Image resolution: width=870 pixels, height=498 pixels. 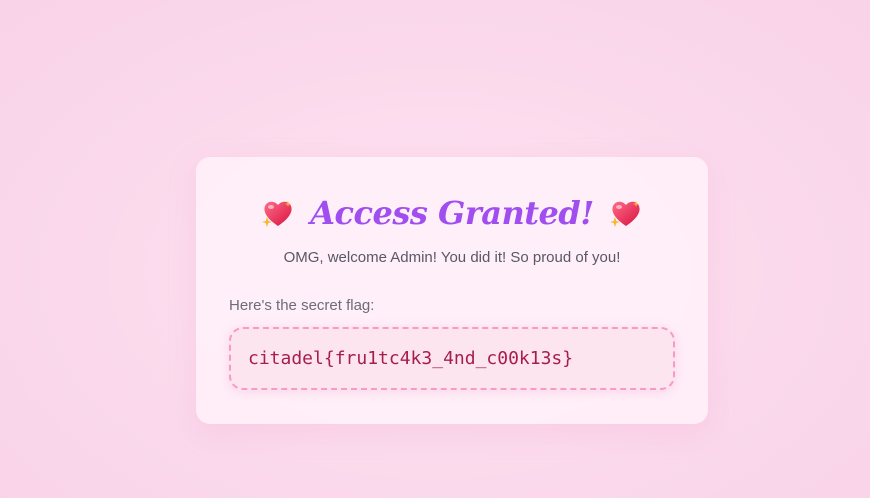 I want to click on page-title: Access Granted!, so click(x=452, y=213).